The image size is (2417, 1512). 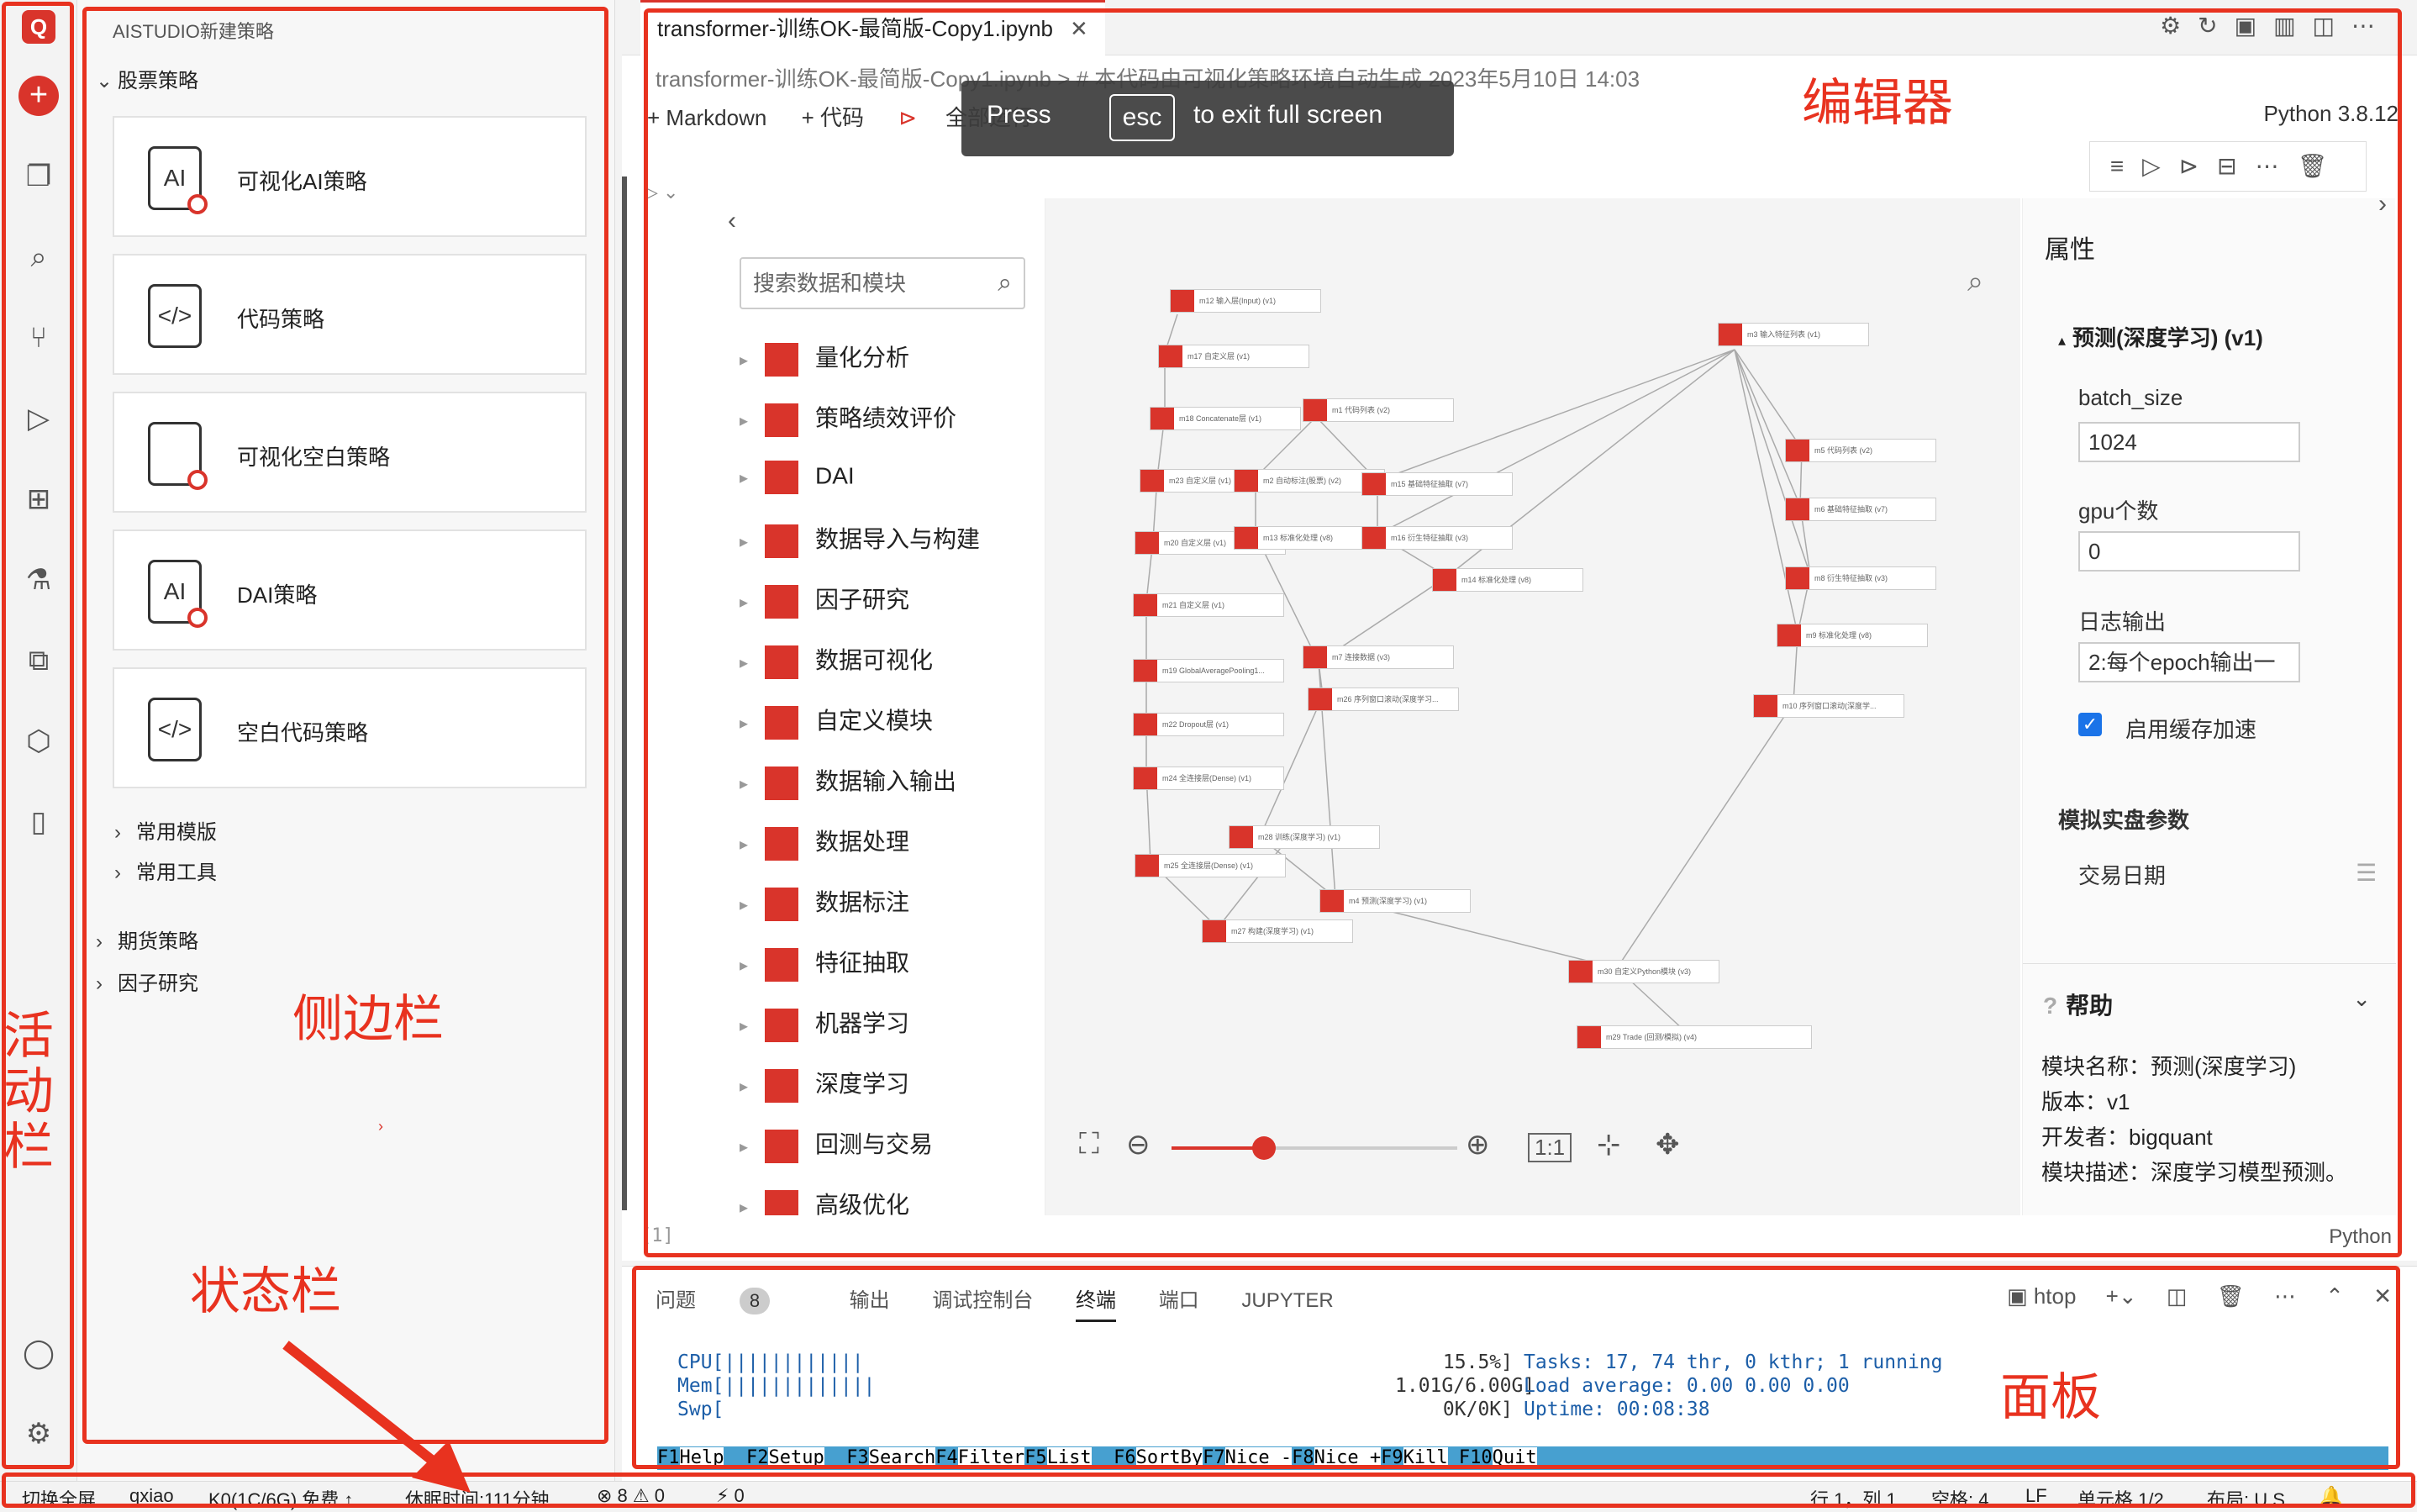 What do you see at coordinates (1516, 1367) in the screenshot?
I see `annotation-panel-box` at bounding box center [1516, 1367].